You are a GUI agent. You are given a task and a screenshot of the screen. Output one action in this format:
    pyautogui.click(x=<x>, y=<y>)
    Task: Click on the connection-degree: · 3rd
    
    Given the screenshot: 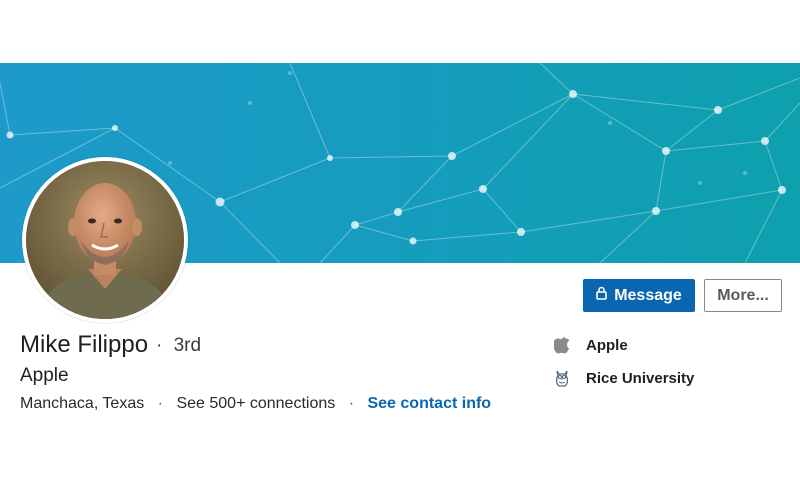 What is the action you would take?
    pyautogui.click(x=178, y=346)
    